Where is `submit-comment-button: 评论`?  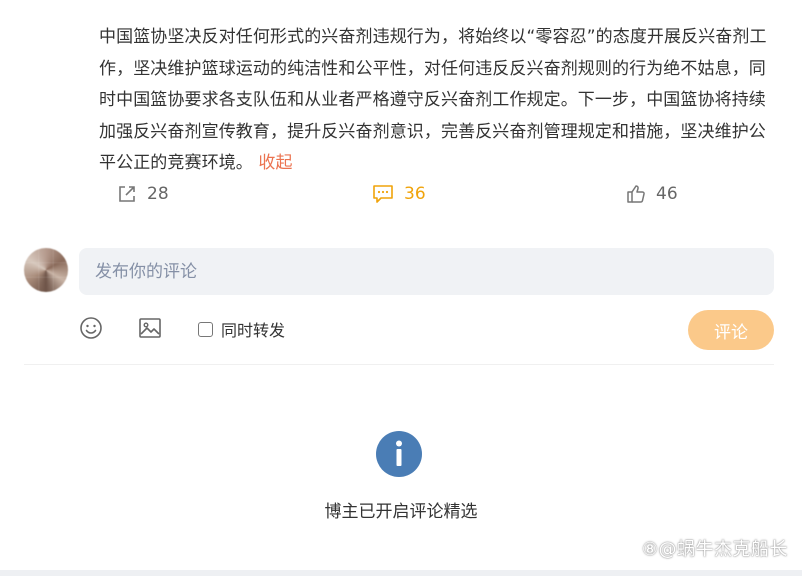
submit-comment-button: 评论 is located at coordinates (731, 330).